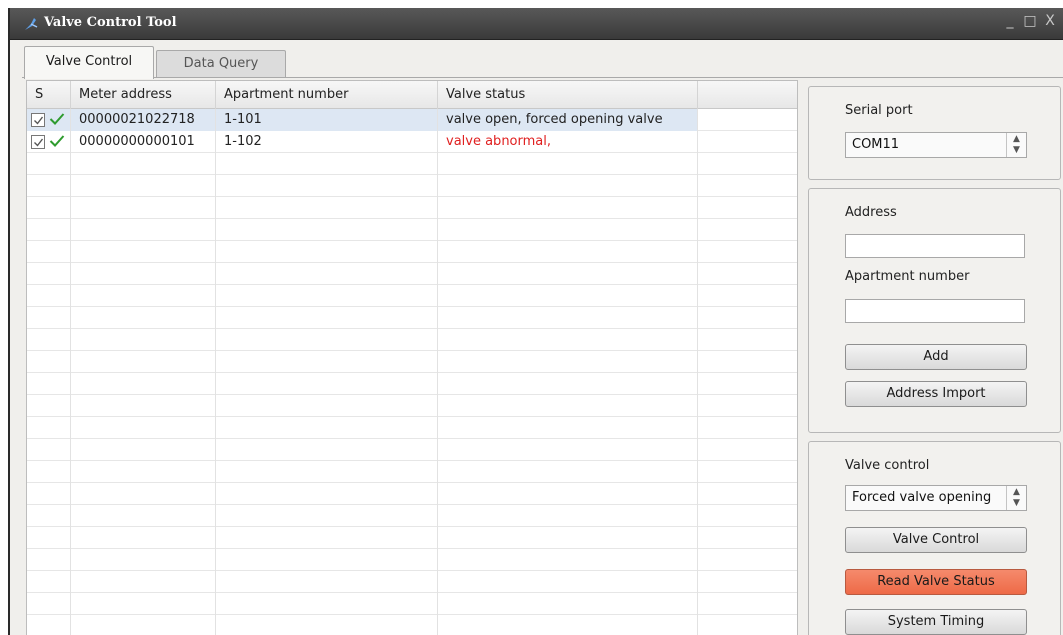 The width and height of the screenshot is (1063, 635). I want to click on column-header-valve-status: Valve status, so click(568, 95).